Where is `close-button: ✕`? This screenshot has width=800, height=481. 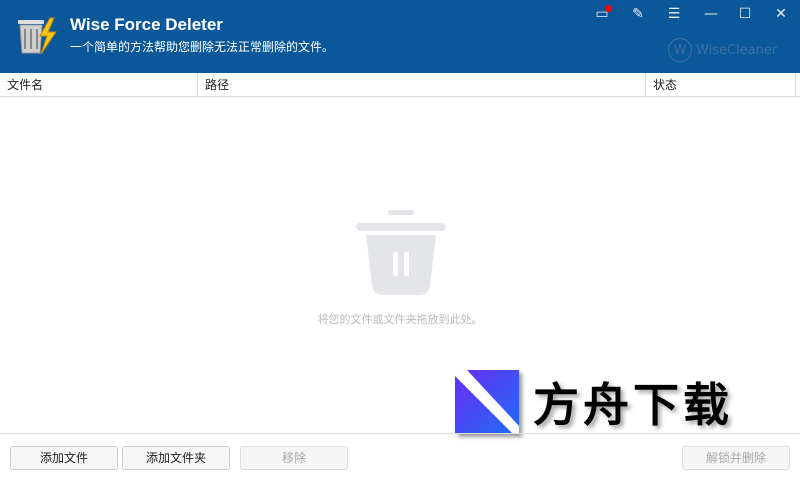
close-button: ✕ is located at coordinates (781, 14).